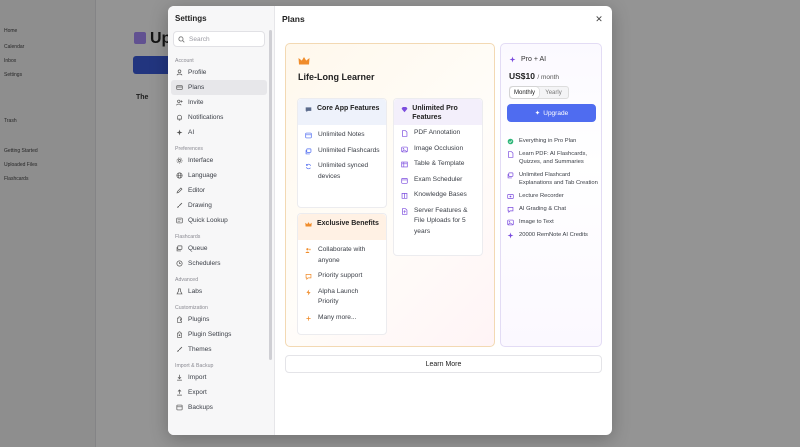  Describe the element at coordinates (142, 97) in the screenshot. I see `background-subtitle: The` at that location.